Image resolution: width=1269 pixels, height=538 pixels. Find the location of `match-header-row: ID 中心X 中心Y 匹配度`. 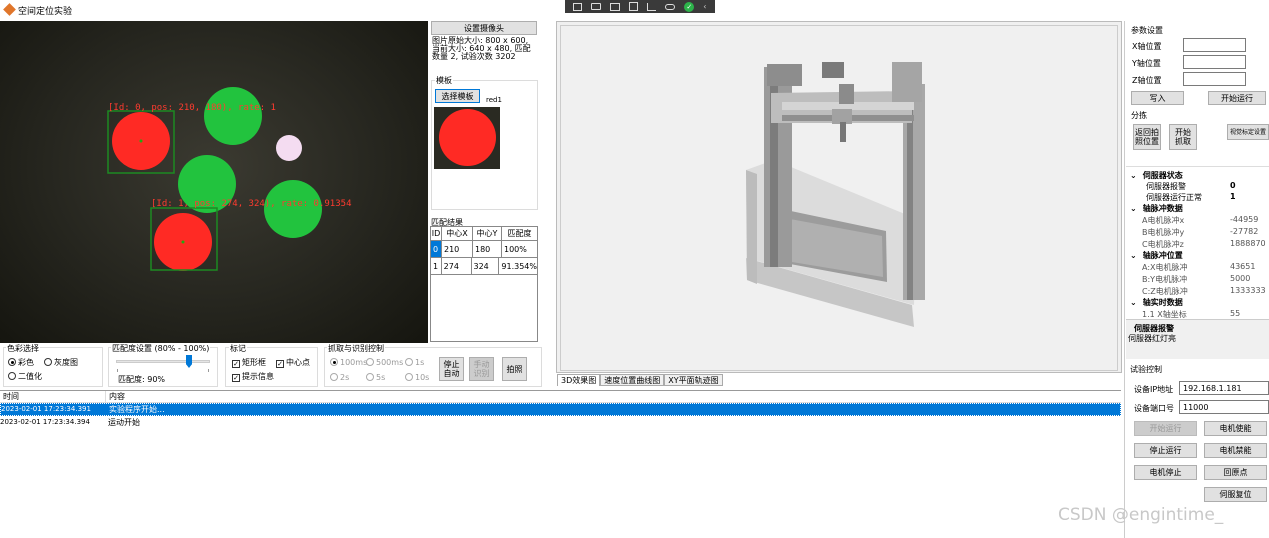

match-header-row: ID 中心X 中心Y 匹配度 is located at coordinates (484, 234).